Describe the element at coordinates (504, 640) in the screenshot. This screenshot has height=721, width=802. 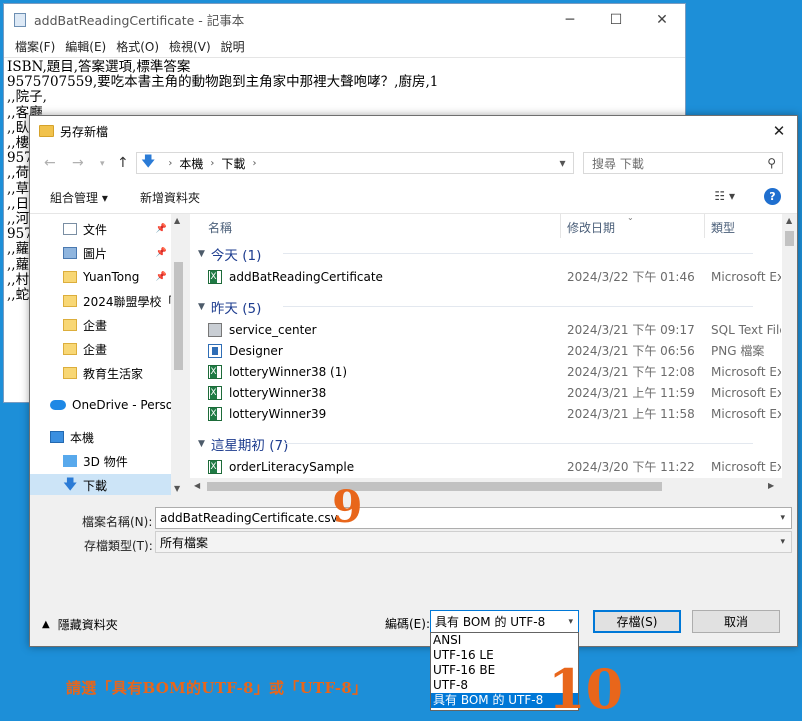
I see `encoding-option: ANSI` at that location.